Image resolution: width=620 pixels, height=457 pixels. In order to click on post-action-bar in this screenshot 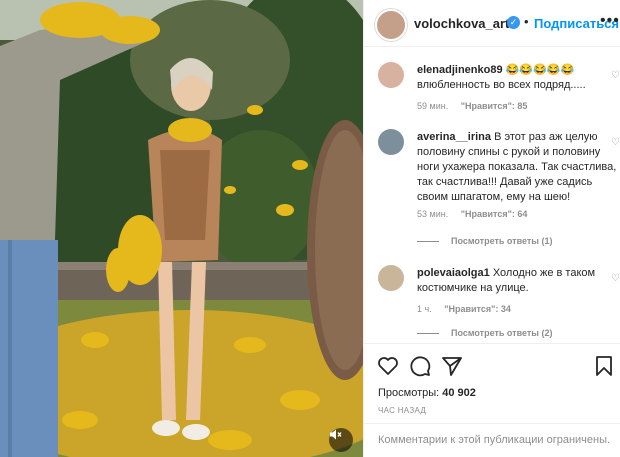, I will do `click(492, 363)`.